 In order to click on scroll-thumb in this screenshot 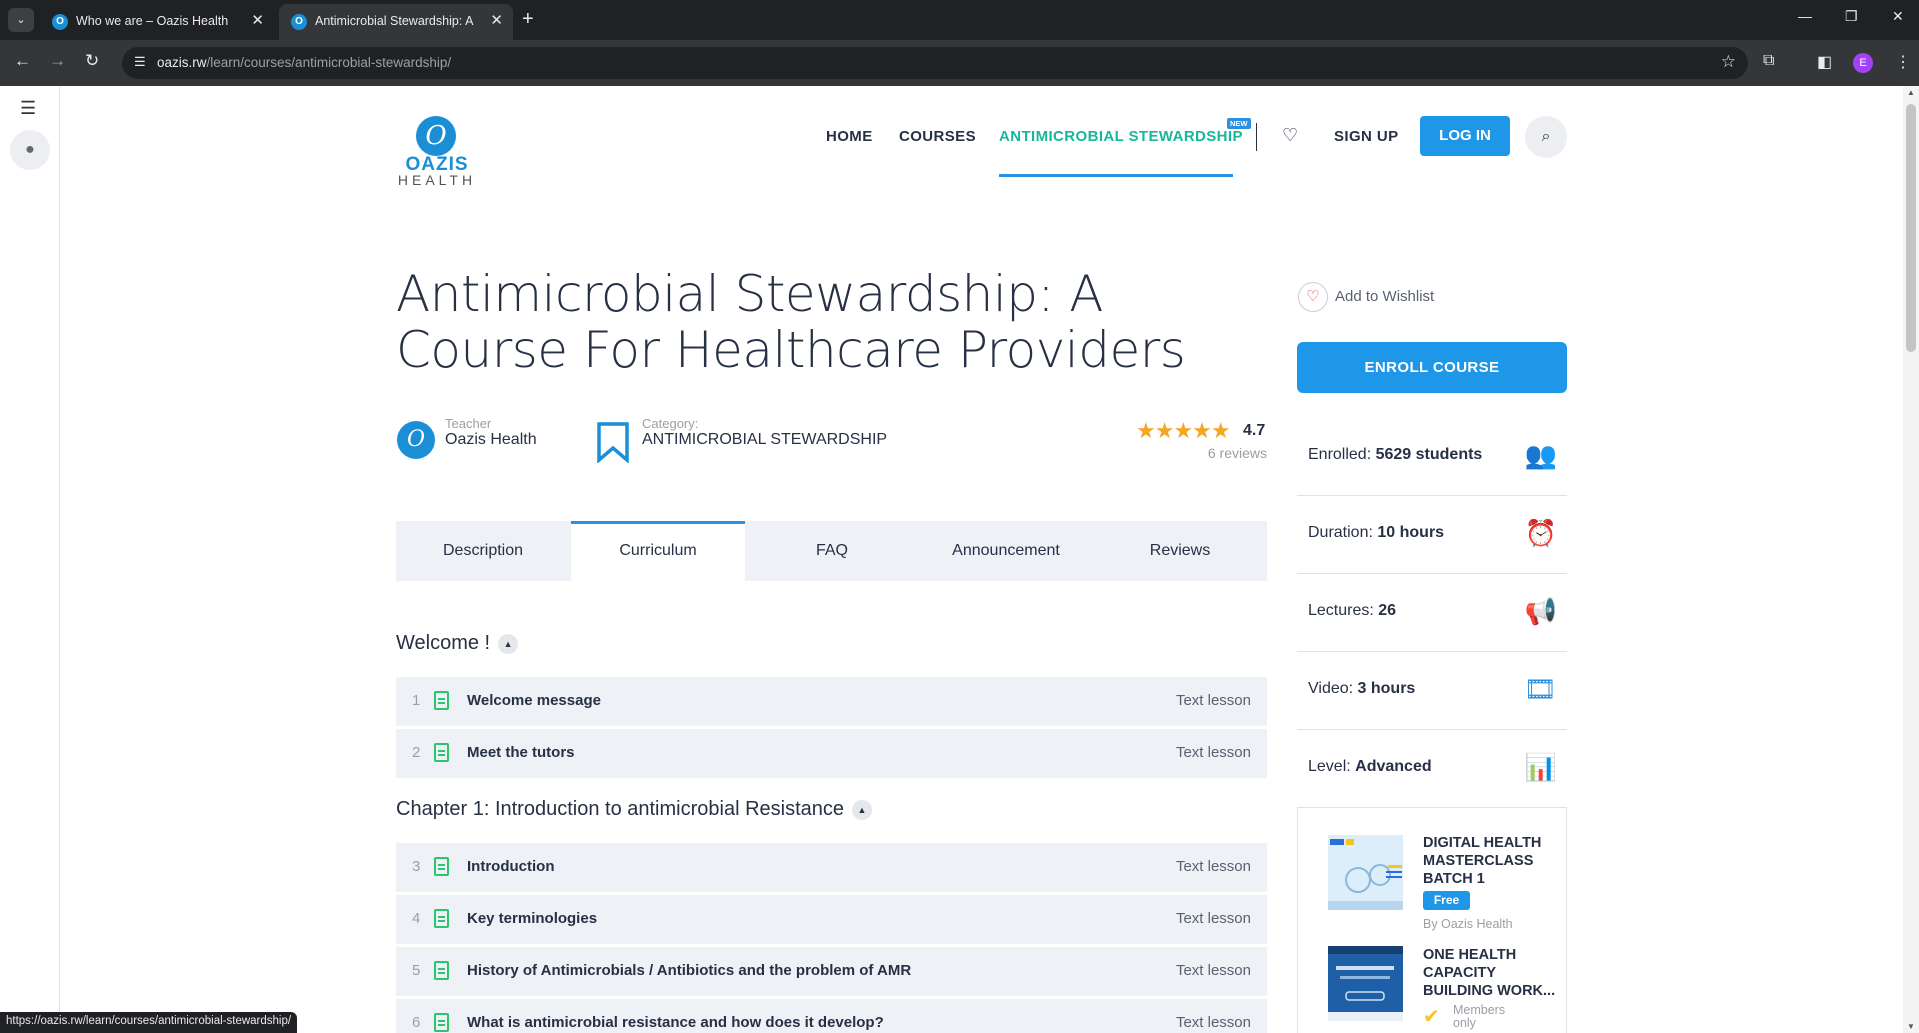, I will do `click(1911, 228)`.